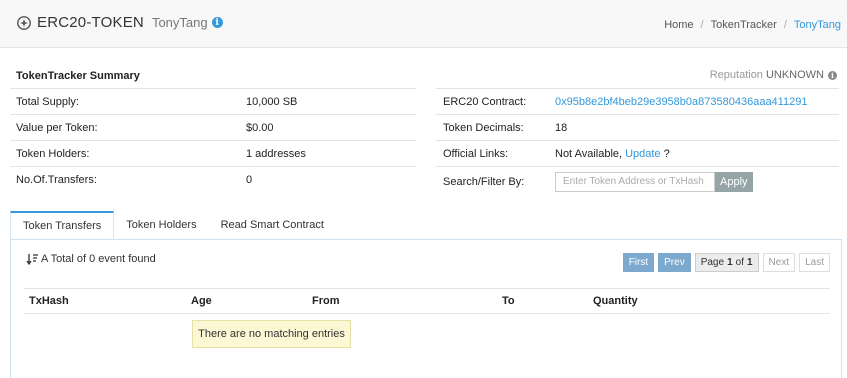 The image size is (847, 378). Describe the element at coordinates (712, 262) in the screenshot. I see `page-word: Page` at that location.